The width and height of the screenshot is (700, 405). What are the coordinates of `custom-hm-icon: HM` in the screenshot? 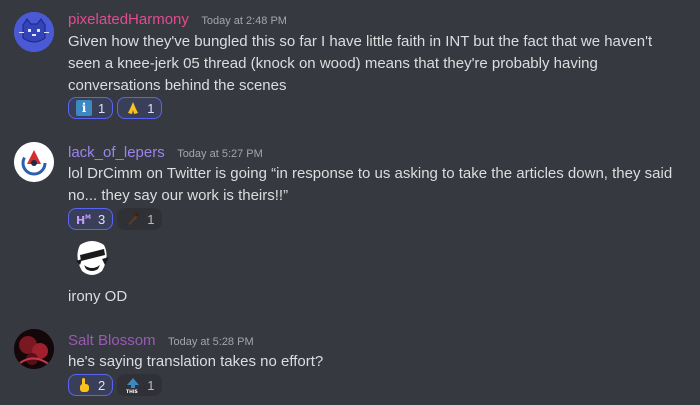 It's located at (84, 219).